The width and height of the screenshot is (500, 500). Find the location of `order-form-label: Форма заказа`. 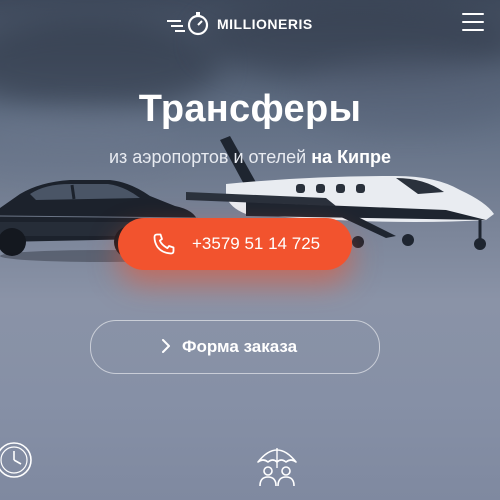

order-form-label: Форма заказа is located at coordinates (240, 346).